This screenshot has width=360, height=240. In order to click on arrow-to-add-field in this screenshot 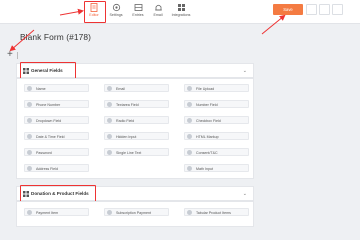, I will do `click(22, 40)`.